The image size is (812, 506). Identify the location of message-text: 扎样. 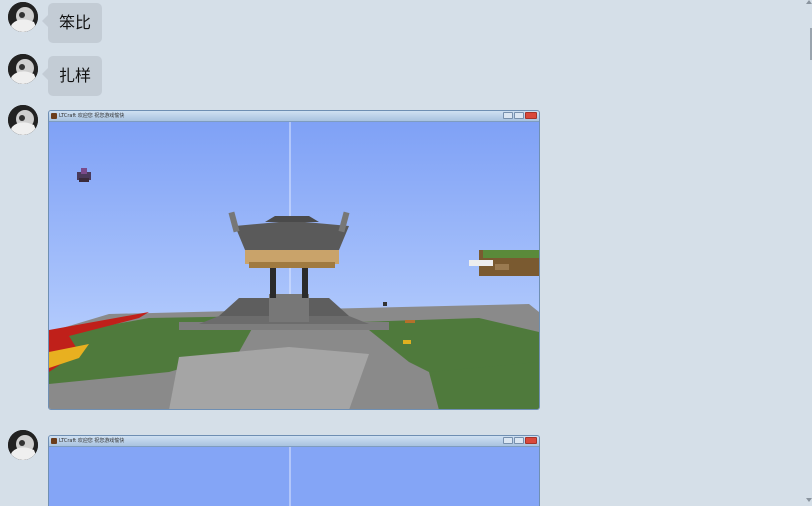
(75, 75).